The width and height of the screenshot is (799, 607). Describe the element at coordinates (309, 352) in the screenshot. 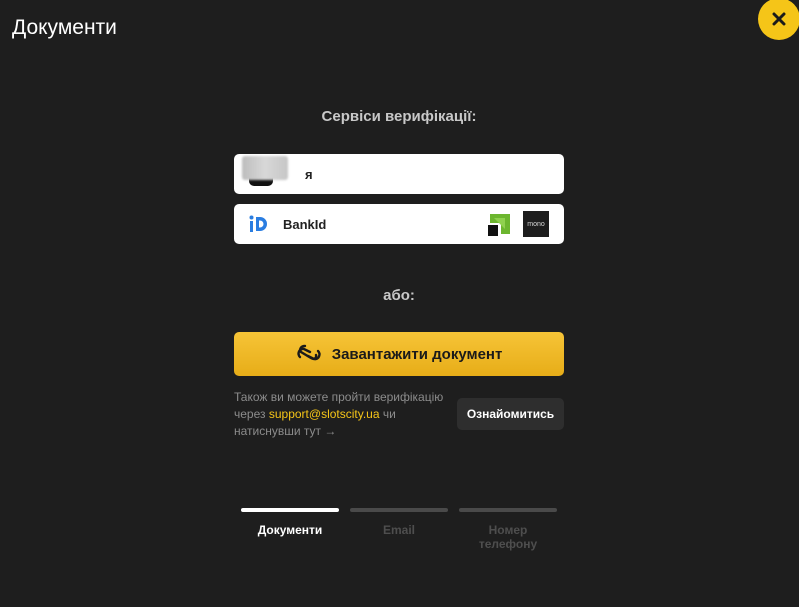

I see `sumsub-icon` at that location.